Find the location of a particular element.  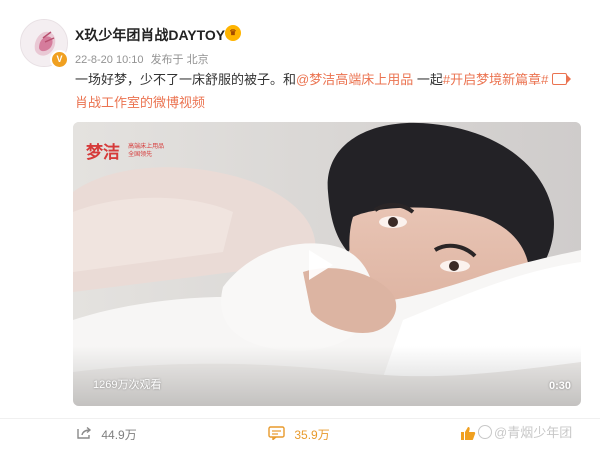

share-count: 44.9万 is located at coordinates (119, 435).